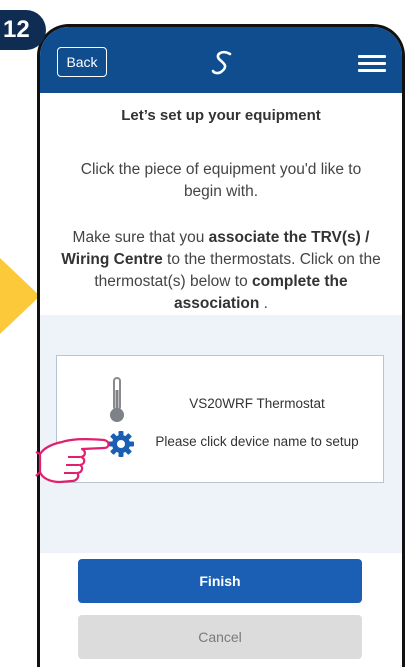 This screenshot has height=667, width=409. I want to click on device-hint: Please click device name to setup, so click(257, 441).